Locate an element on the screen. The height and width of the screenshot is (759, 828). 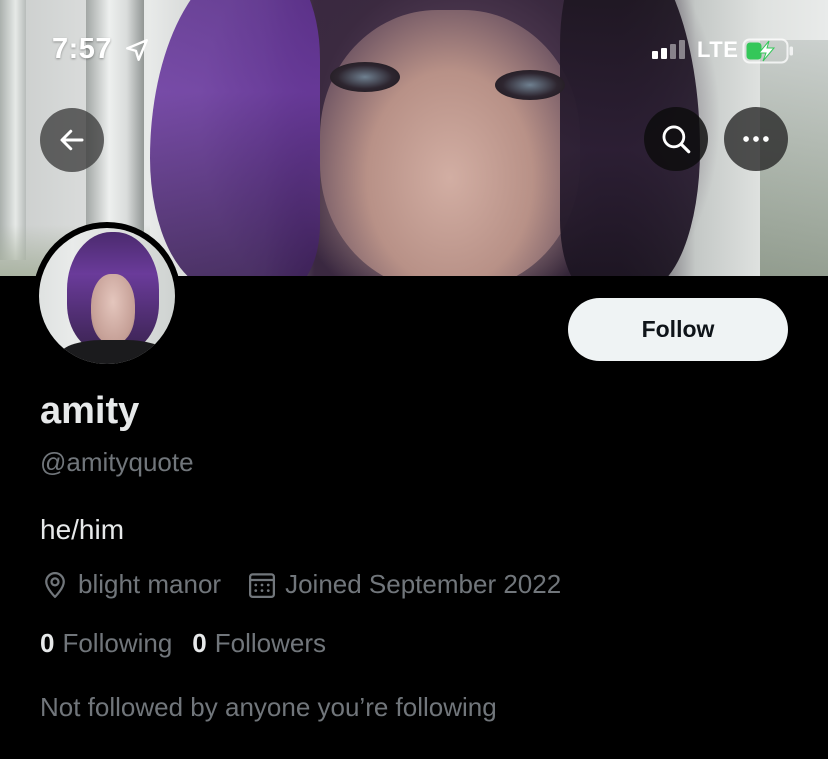
location-item: blight manor is located at coordinates (130, 584).